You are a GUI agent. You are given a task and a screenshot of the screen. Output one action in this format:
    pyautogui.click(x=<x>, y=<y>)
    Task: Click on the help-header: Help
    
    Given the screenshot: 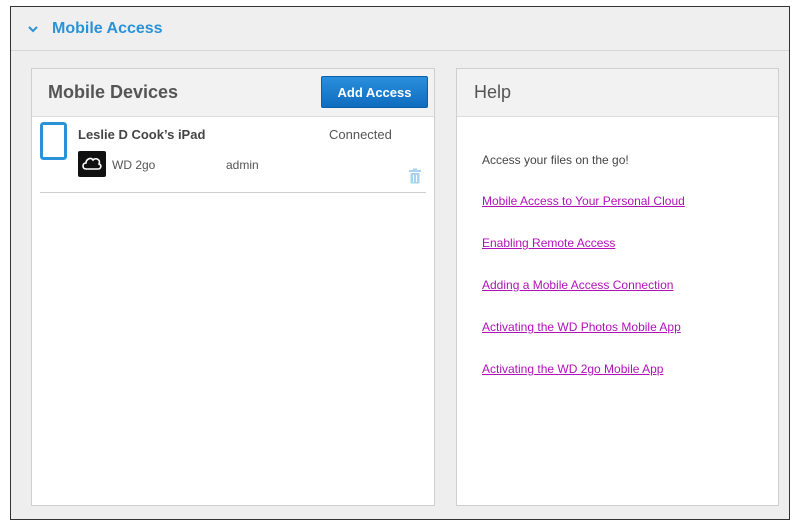 What is the action you would take?
    pyautogui.click(x=617, y=93)
    